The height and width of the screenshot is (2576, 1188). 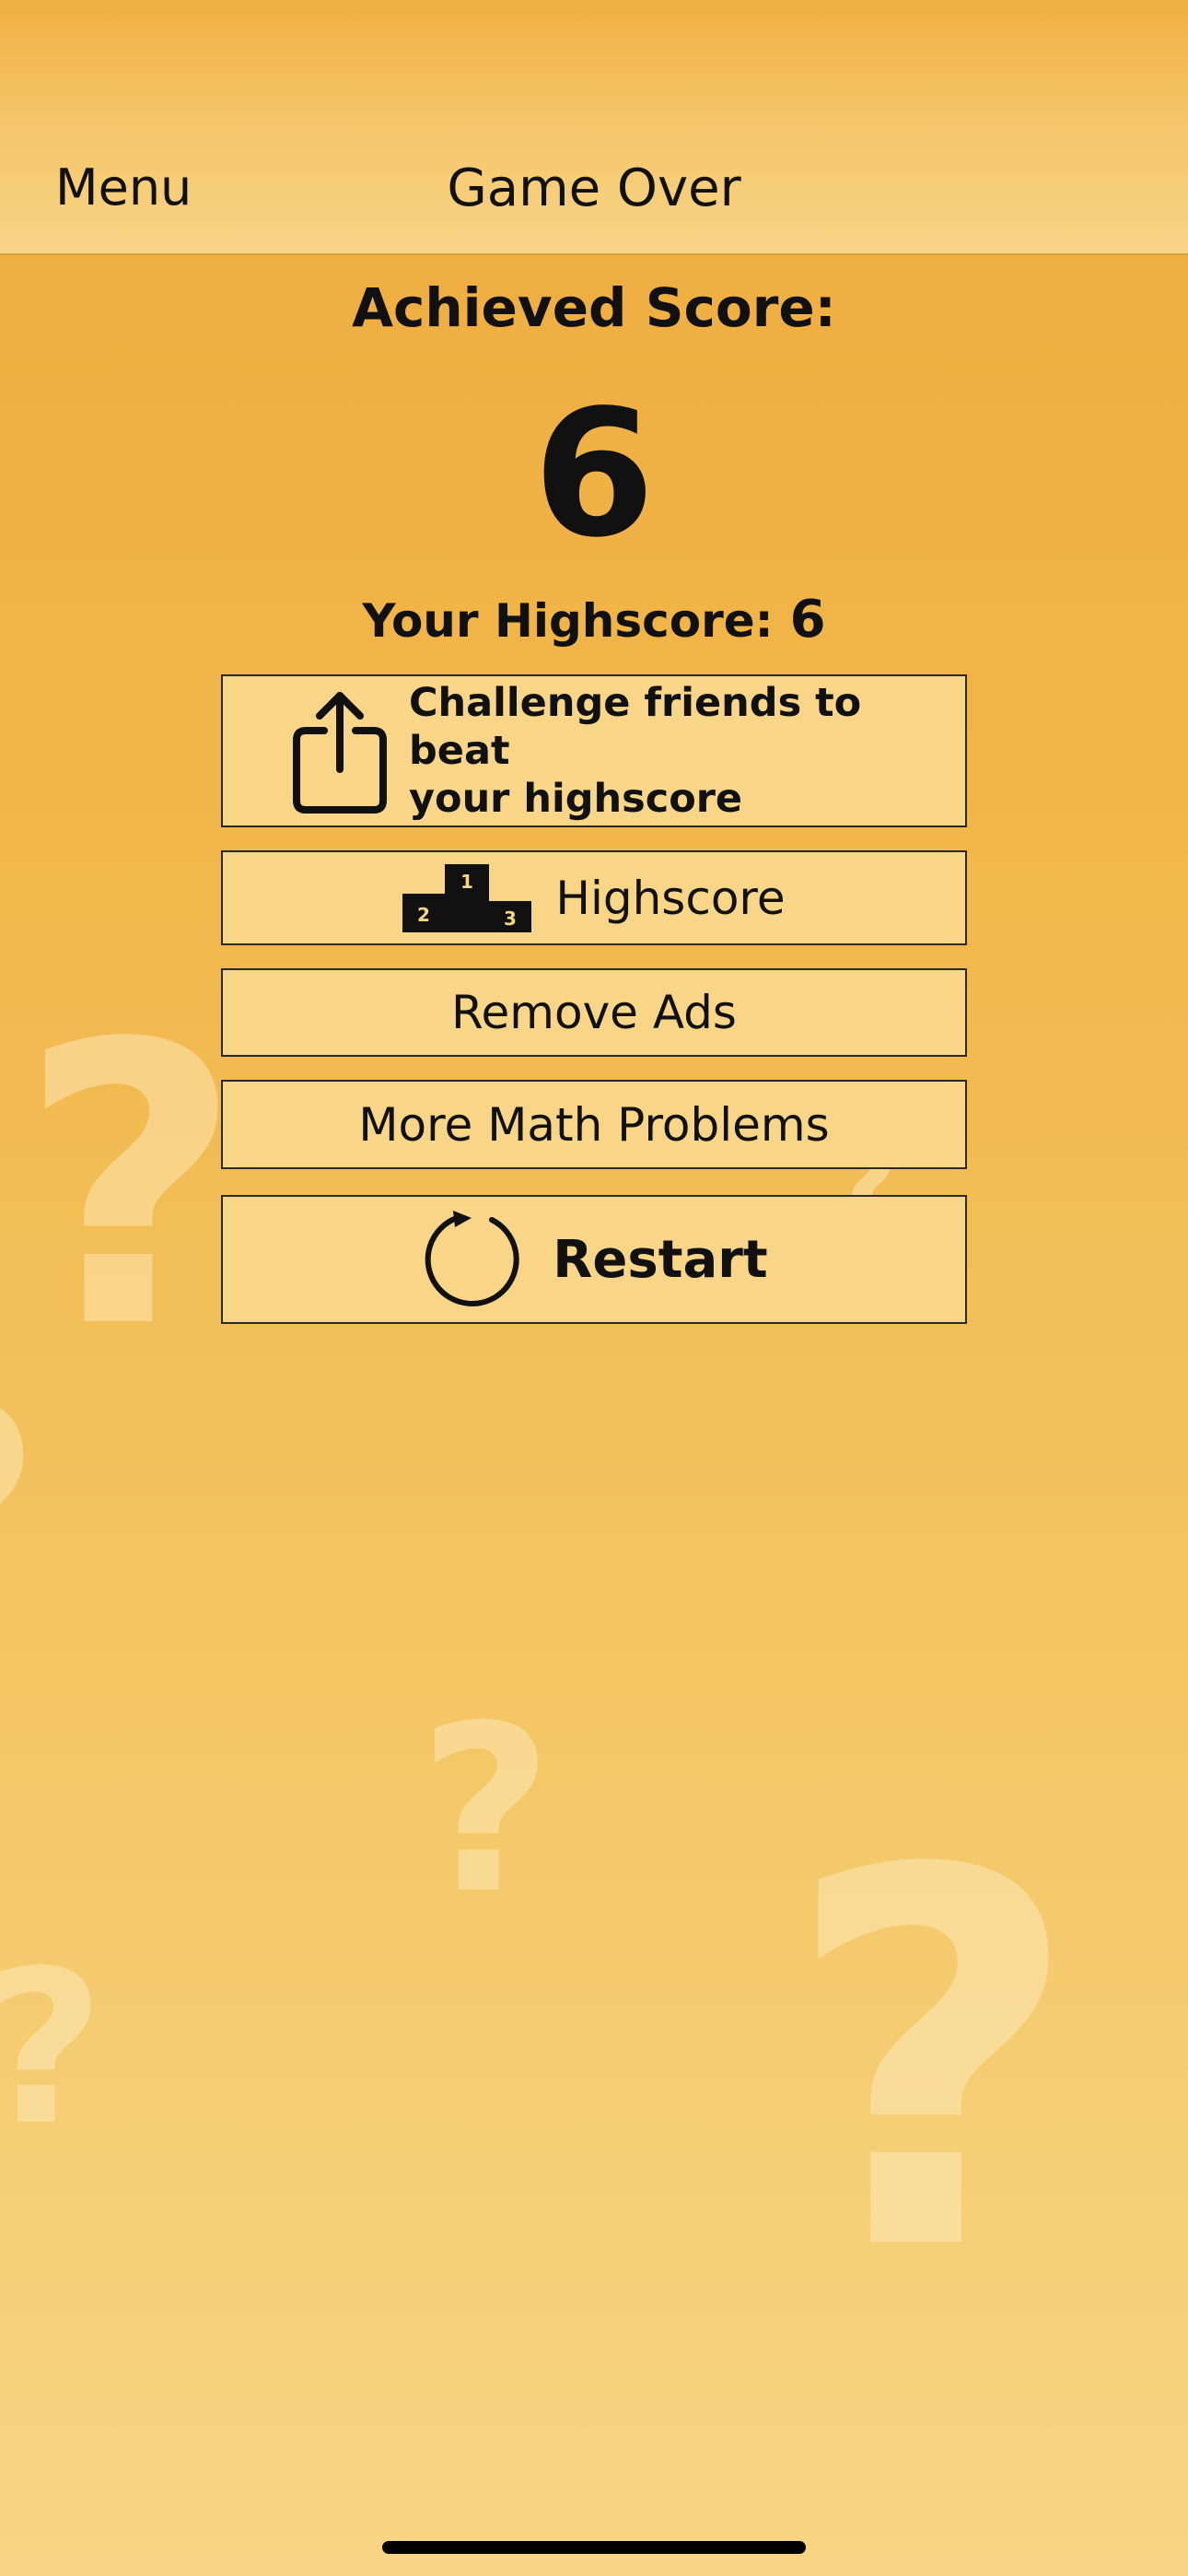 What do you see at coordinates (594, 474) in the screenshot?
I see `achieved-score-value: 6` at bounding box center [594, 474].